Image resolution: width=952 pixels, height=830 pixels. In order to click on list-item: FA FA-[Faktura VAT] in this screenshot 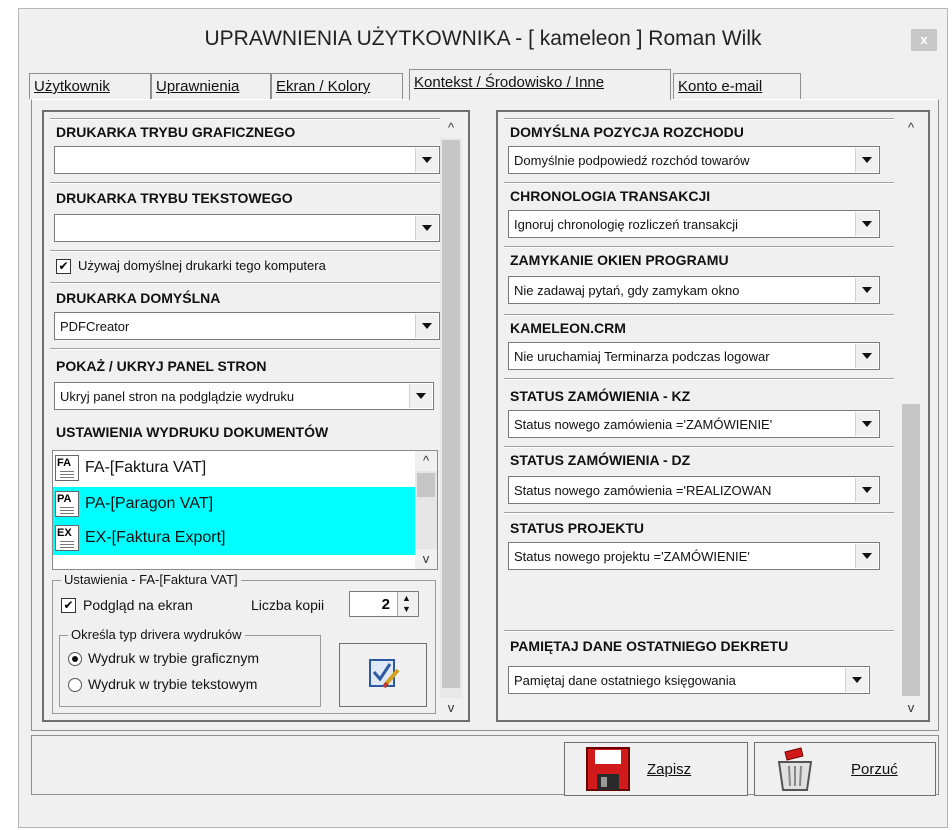, I will do `click(234, 468)`.